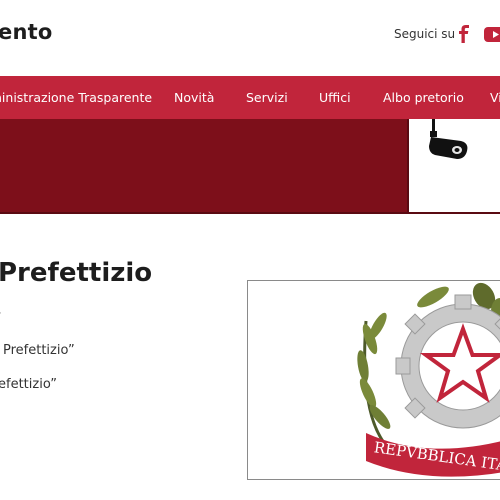  What do you see at coordinates (335, 97) in the screenshot?
I see `nav-item-uffici: Uffici` at bounding box center [335, 97].